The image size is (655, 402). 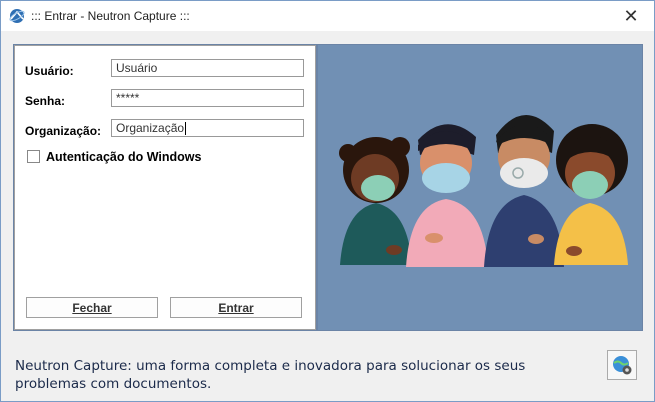 I want to click on window-title: ::: Entrar - Neutron Capture :::, so click(x=110, y=16).